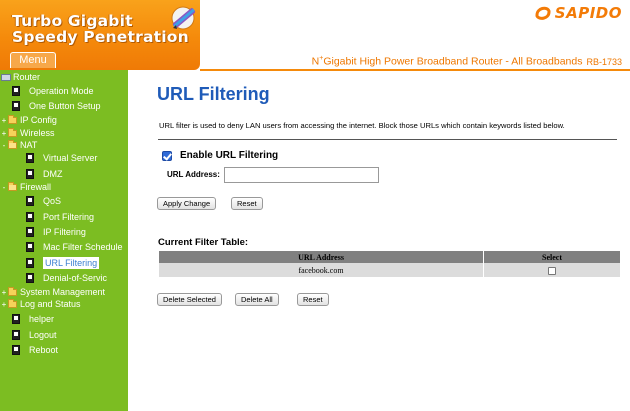 Image resolution: width=630 pixels, height=411 pixels. I want to click on sidebar-item-denial-of-service: Denial-of-Servic, so click(66, 278).